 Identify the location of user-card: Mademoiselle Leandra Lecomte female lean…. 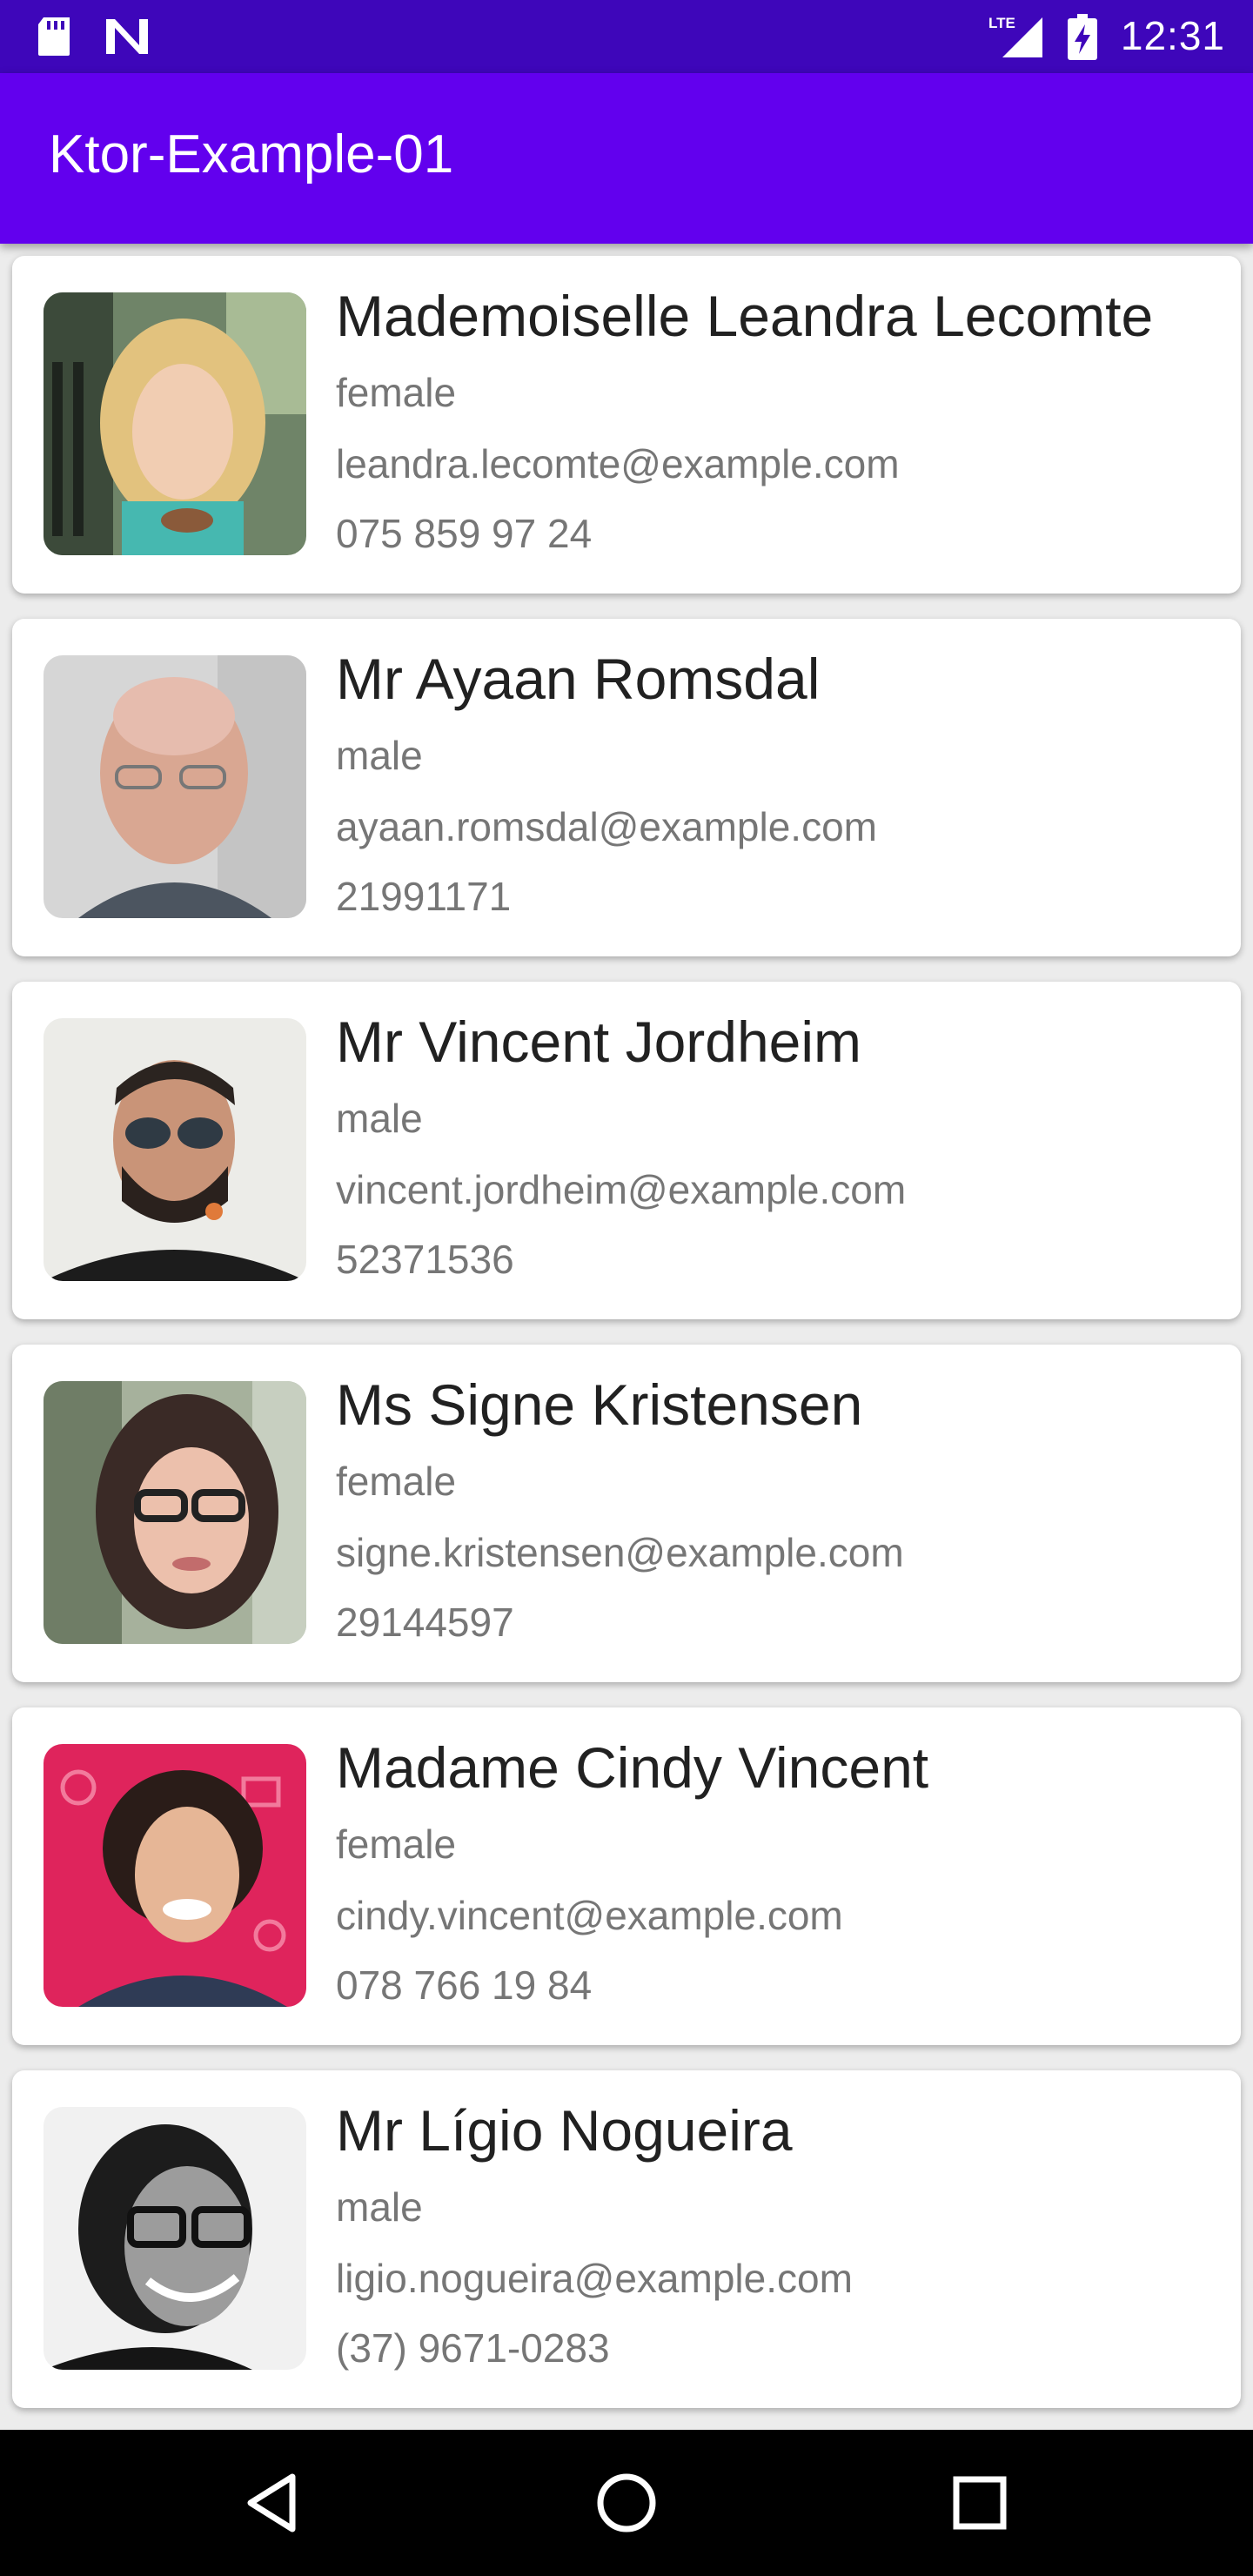
(626, 425).